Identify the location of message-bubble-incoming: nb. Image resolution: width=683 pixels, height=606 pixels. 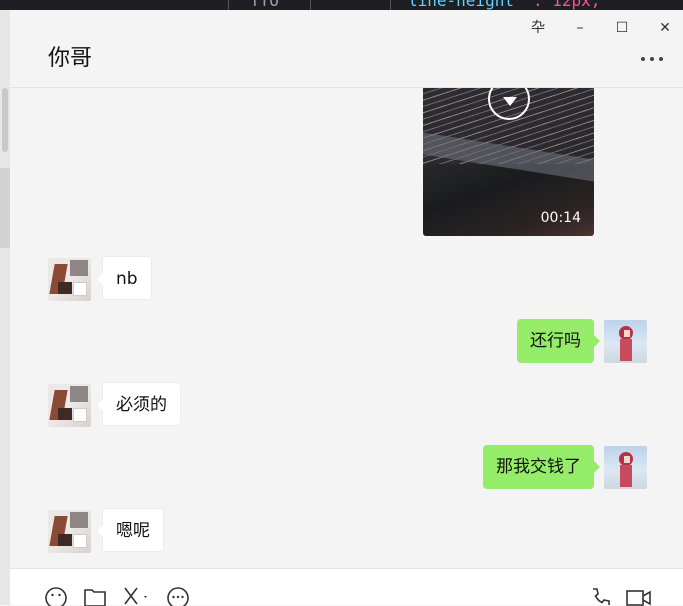
(124, 278).